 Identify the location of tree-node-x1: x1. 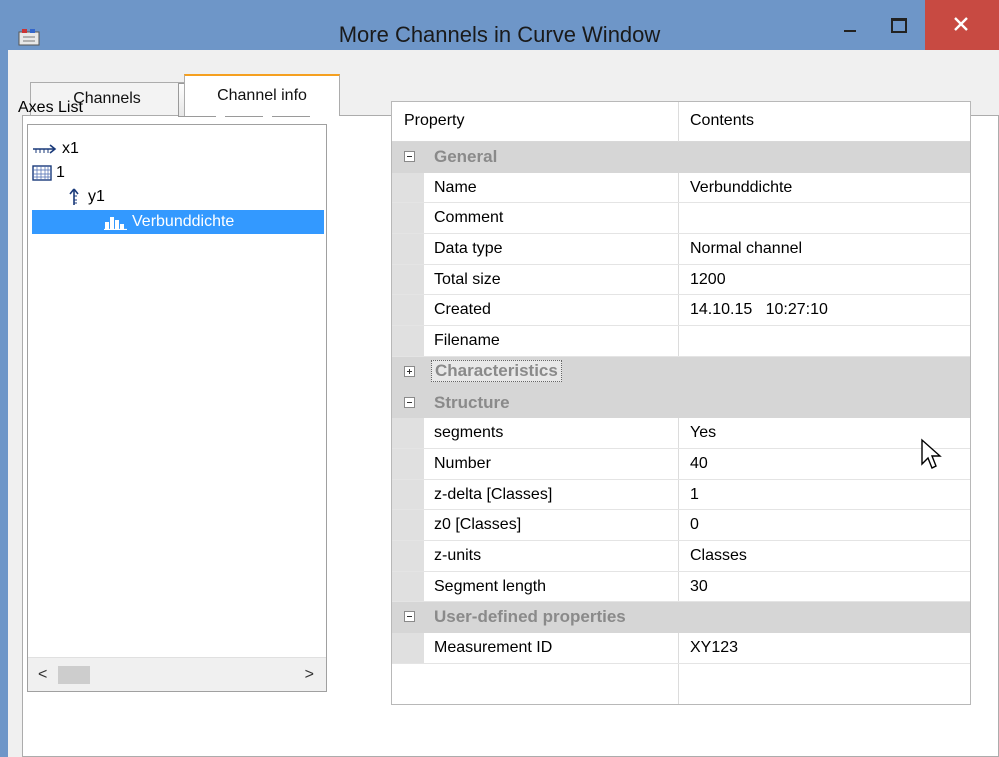
(55, 149).